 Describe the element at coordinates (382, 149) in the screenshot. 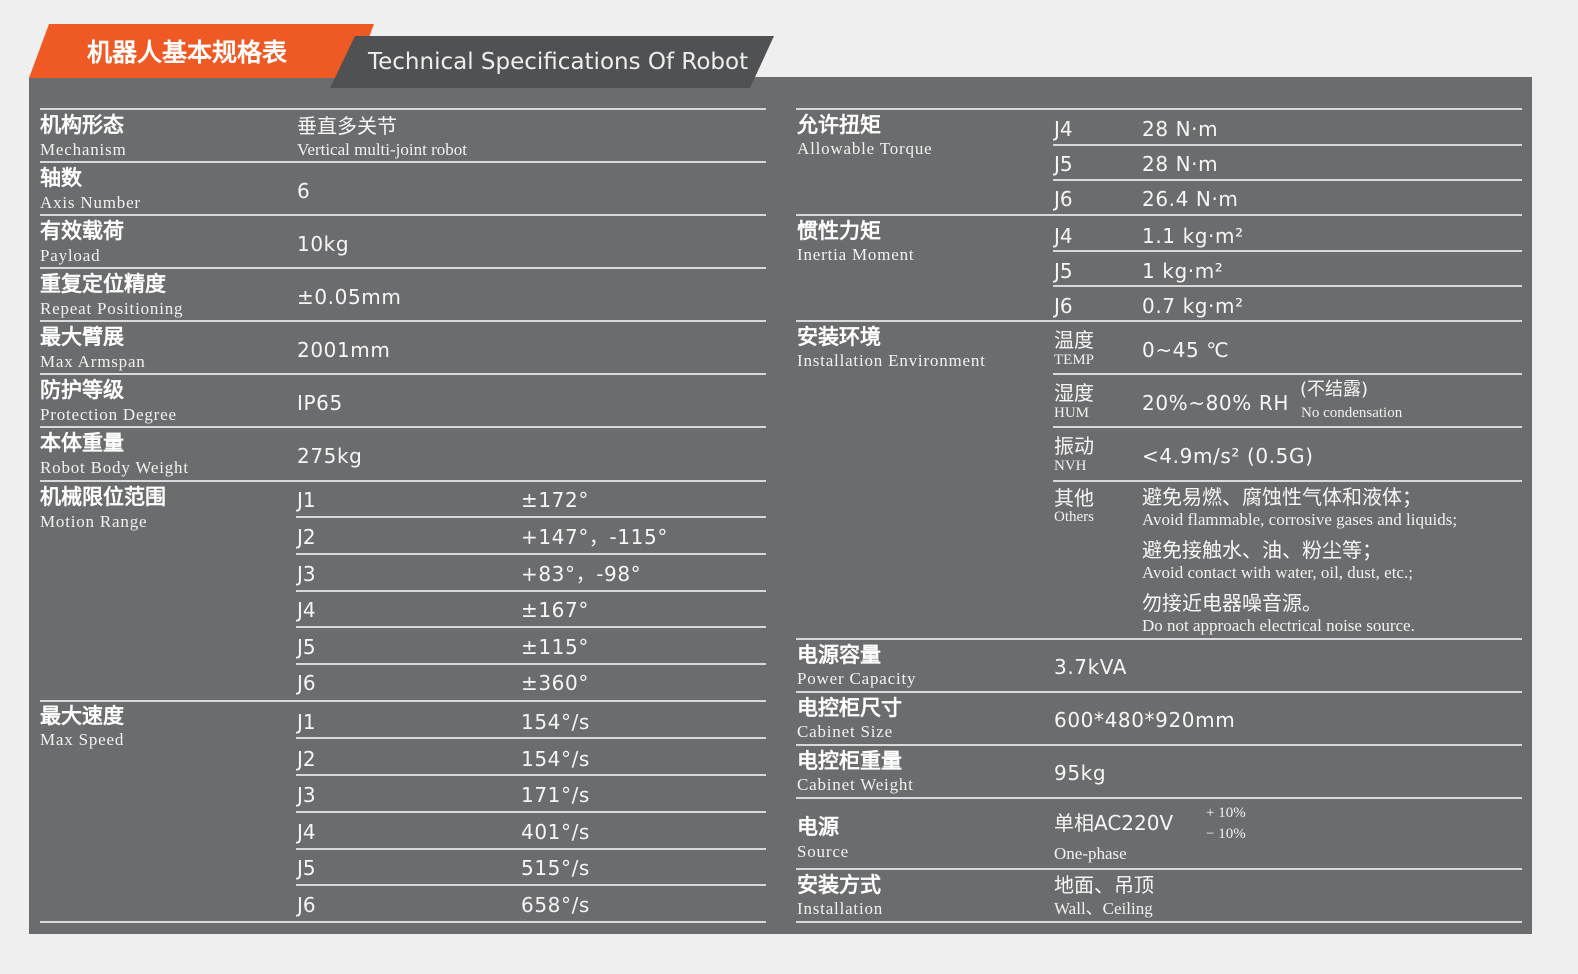

I see `mechanism-value-en: Vertical multi-joint robot` at that location.